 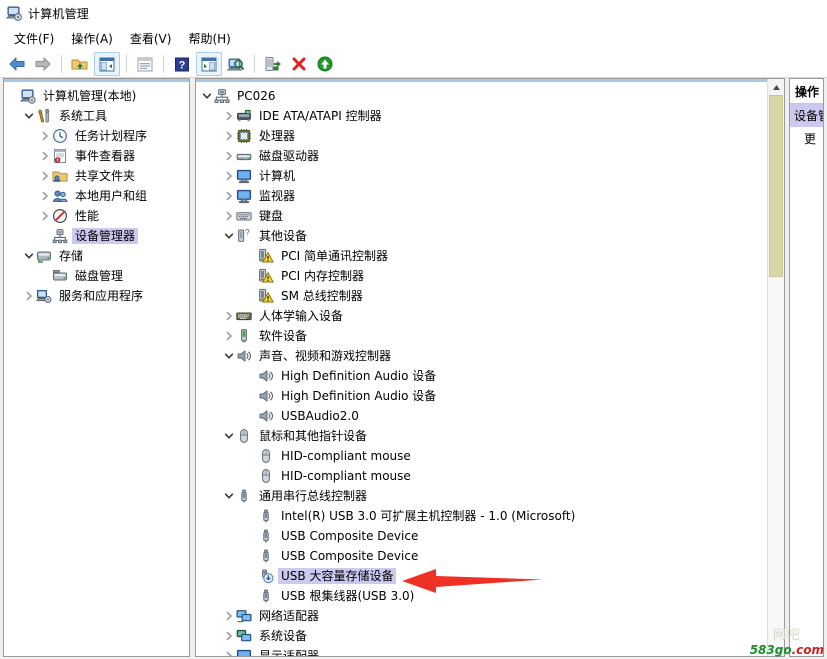 I want to click on up-folder-icon, so click(x=80, y=64).